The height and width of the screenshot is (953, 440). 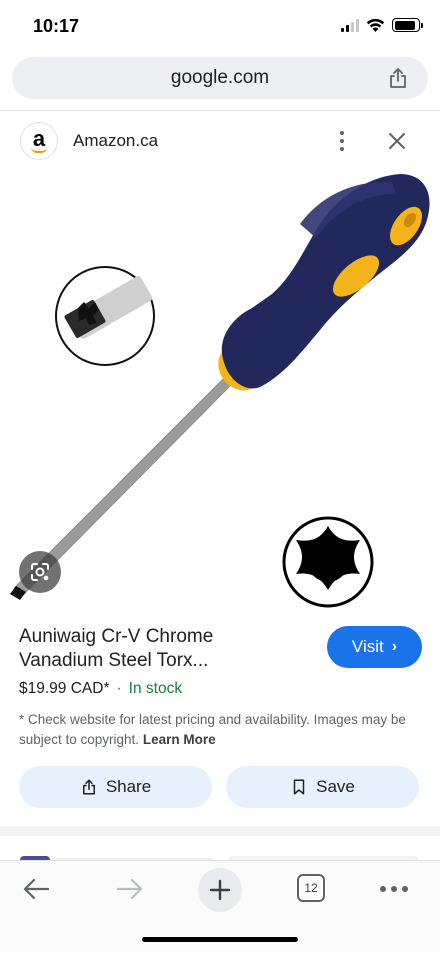 What do you see at coordinates (37, 889) in the screenshot?
I see `back-arrow-icon` at bounding box center [37, 889].